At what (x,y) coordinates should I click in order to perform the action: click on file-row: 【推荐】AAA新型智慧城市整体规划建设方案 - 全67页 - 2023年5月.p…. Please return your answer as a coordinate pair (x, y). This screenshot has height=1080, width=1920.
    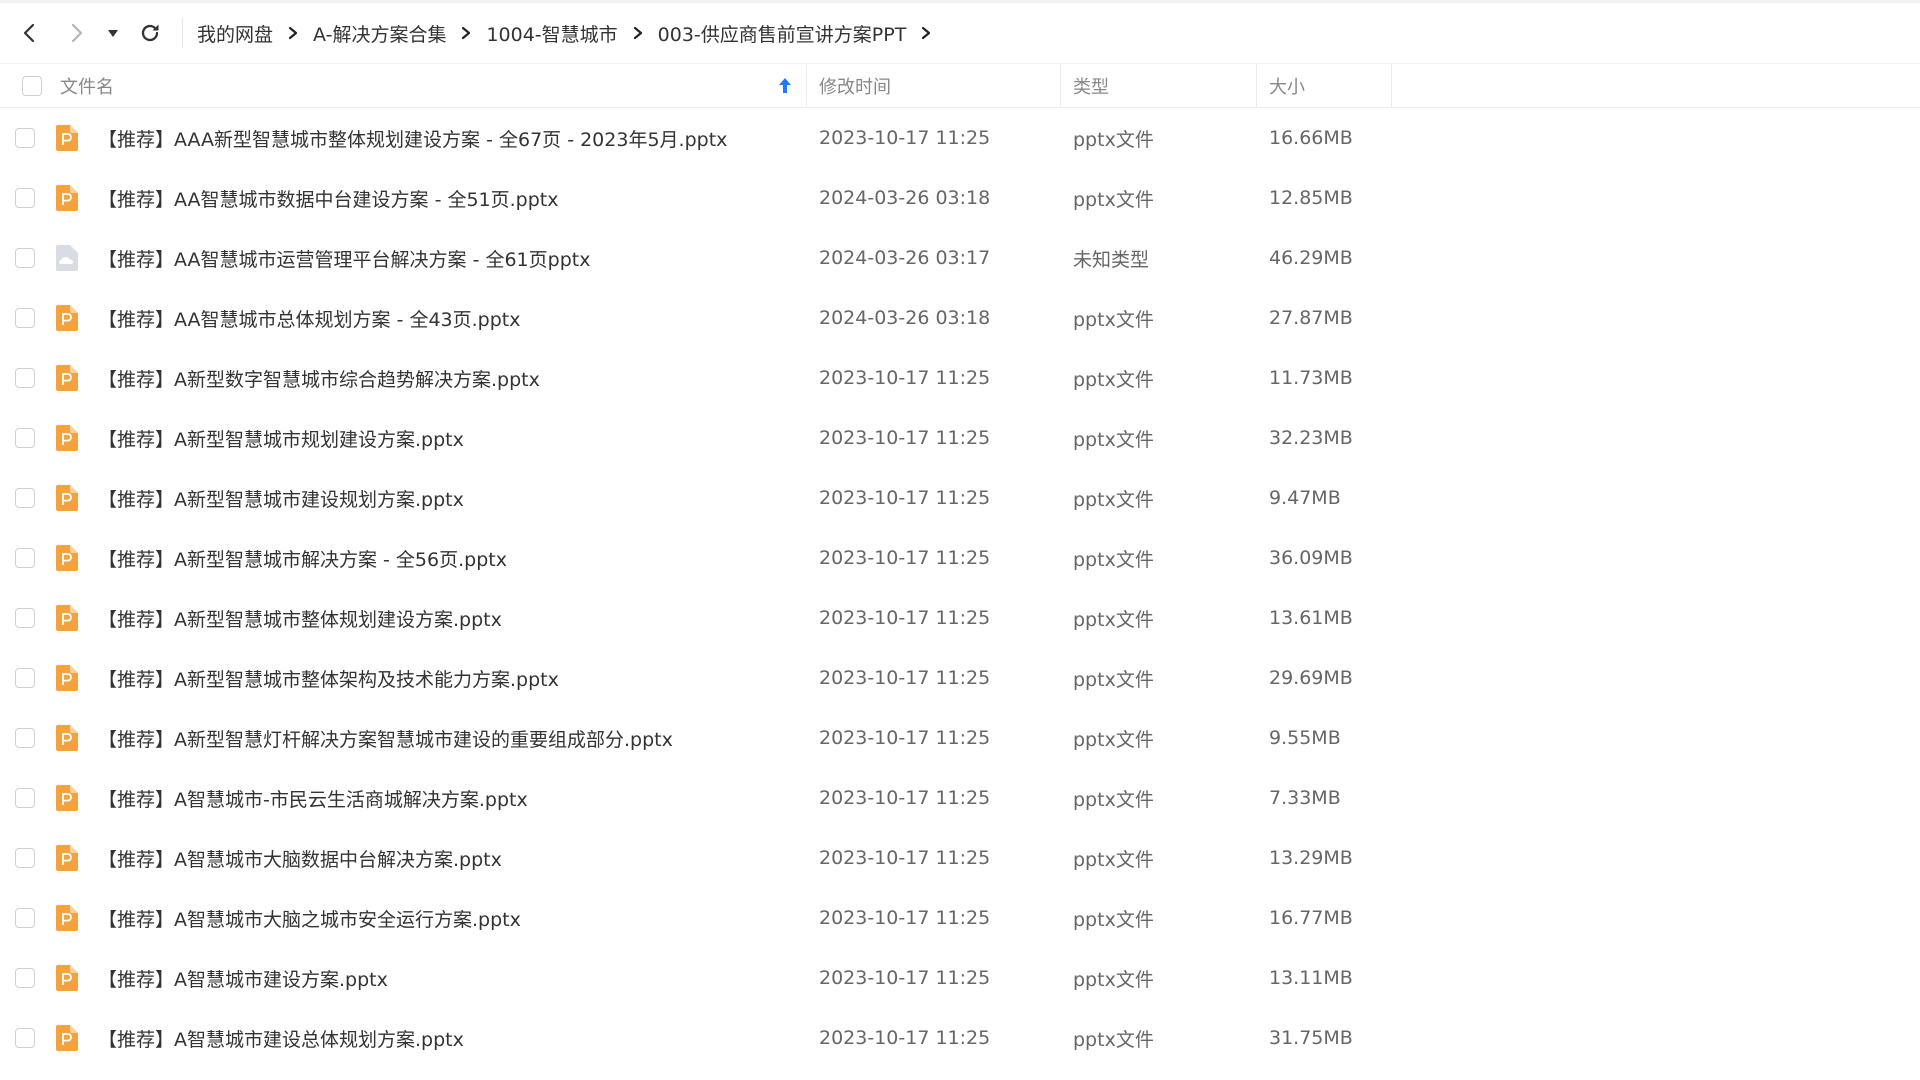
    Looking at the image, I should click on (960, 138).